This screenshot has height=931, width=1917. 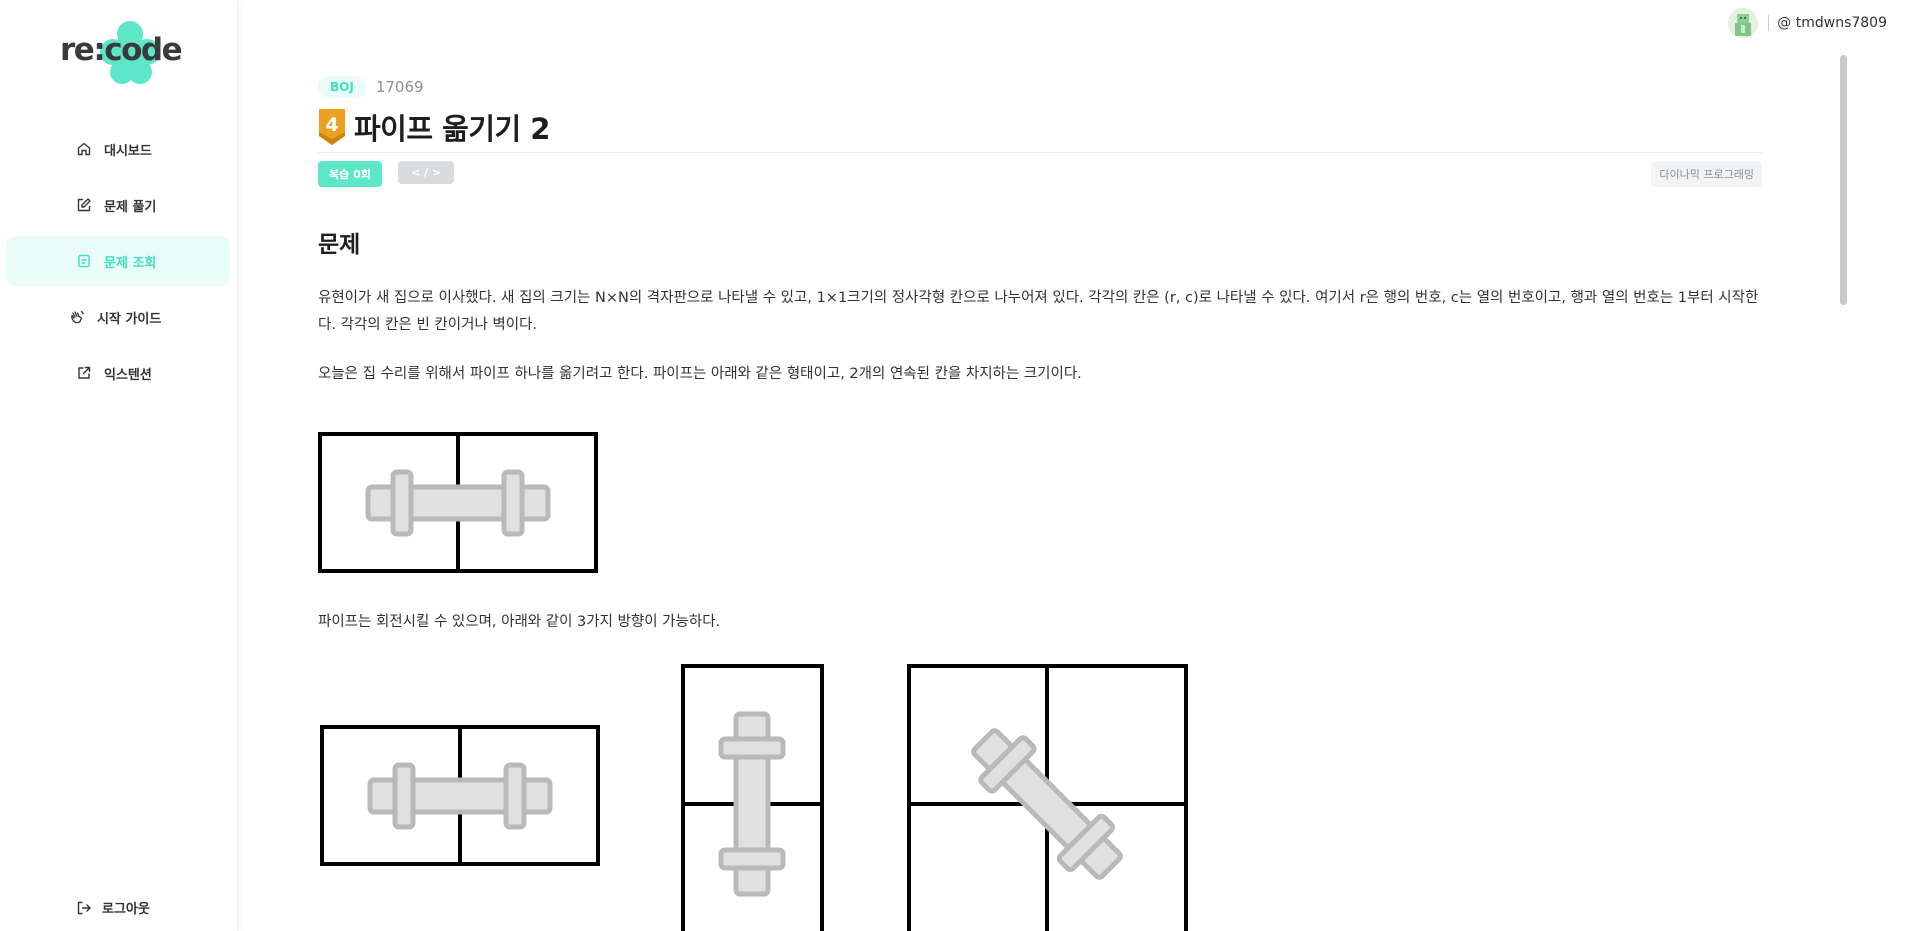 I want to click on logout-button: 로그아웃, so click(x=113, y=907).